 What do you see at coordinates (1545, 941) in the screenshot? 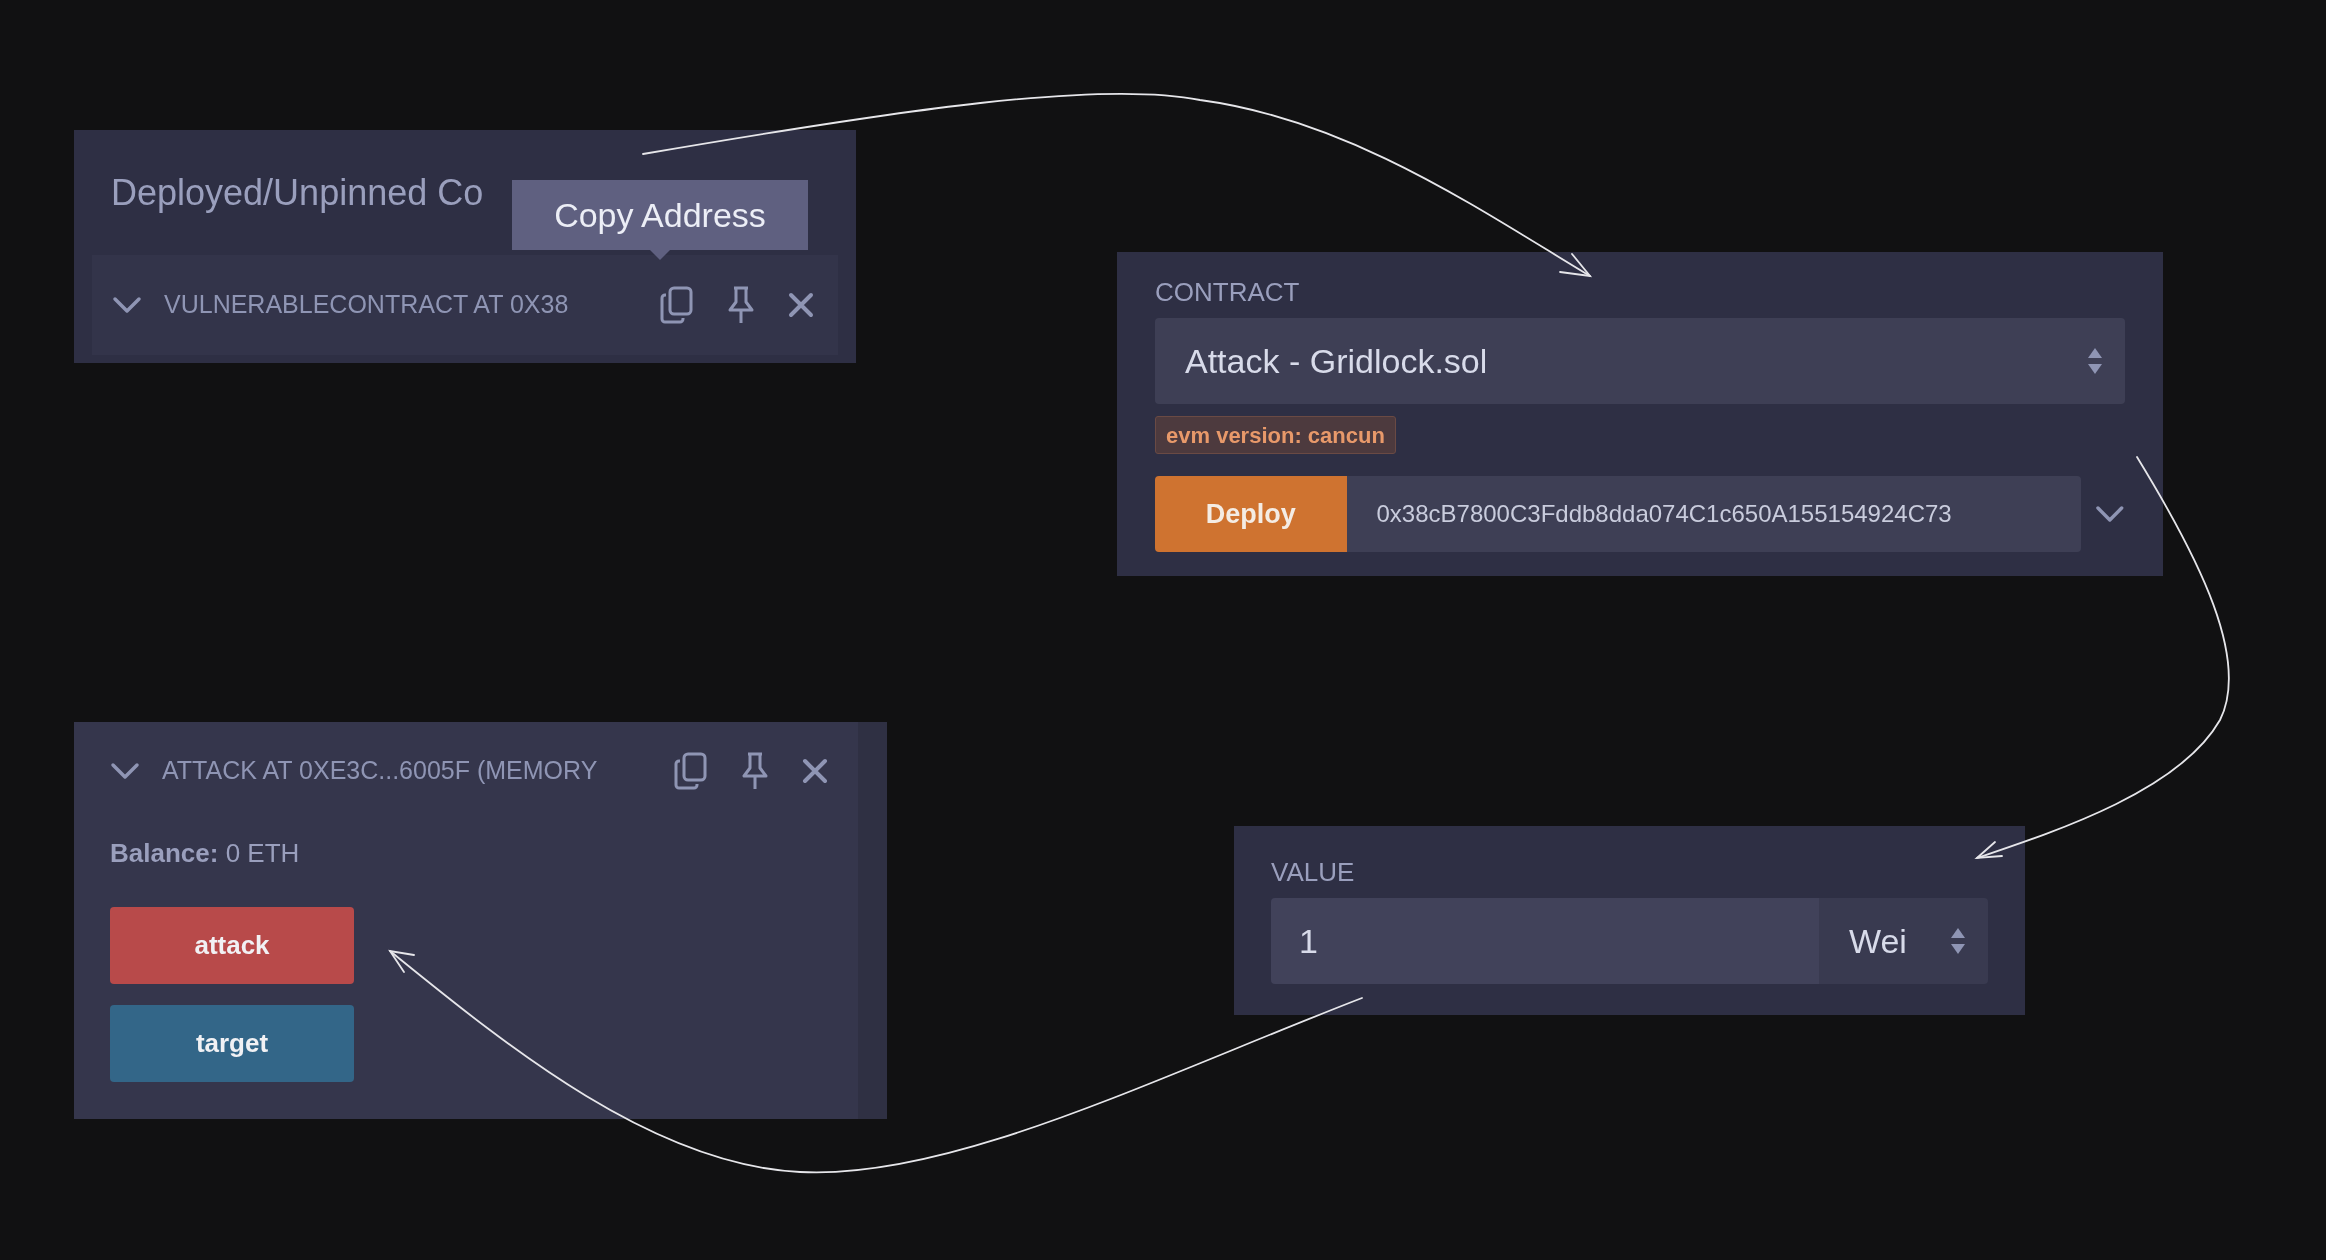
I see `value-field: 1` at bounding box center [1545, 941].